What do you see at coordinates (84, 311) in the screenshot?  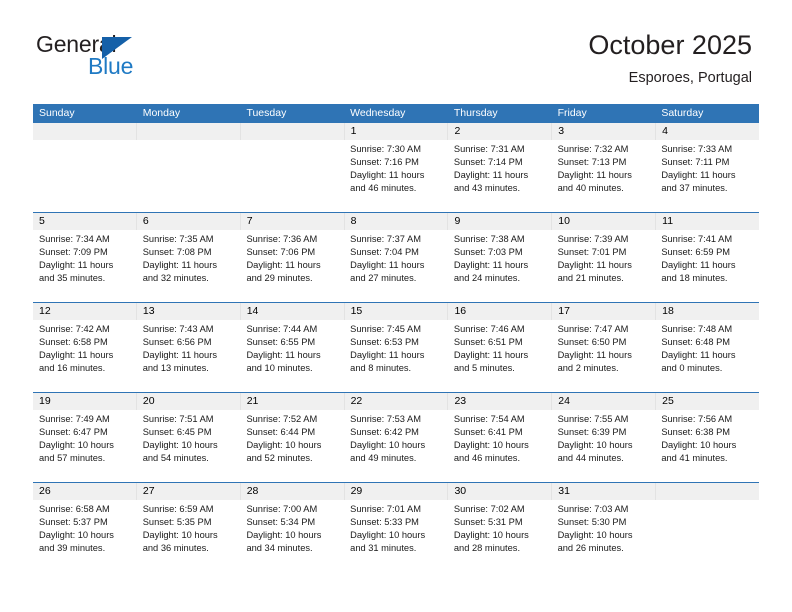 I see `day-number: 12` at bounding box center [84, 311].